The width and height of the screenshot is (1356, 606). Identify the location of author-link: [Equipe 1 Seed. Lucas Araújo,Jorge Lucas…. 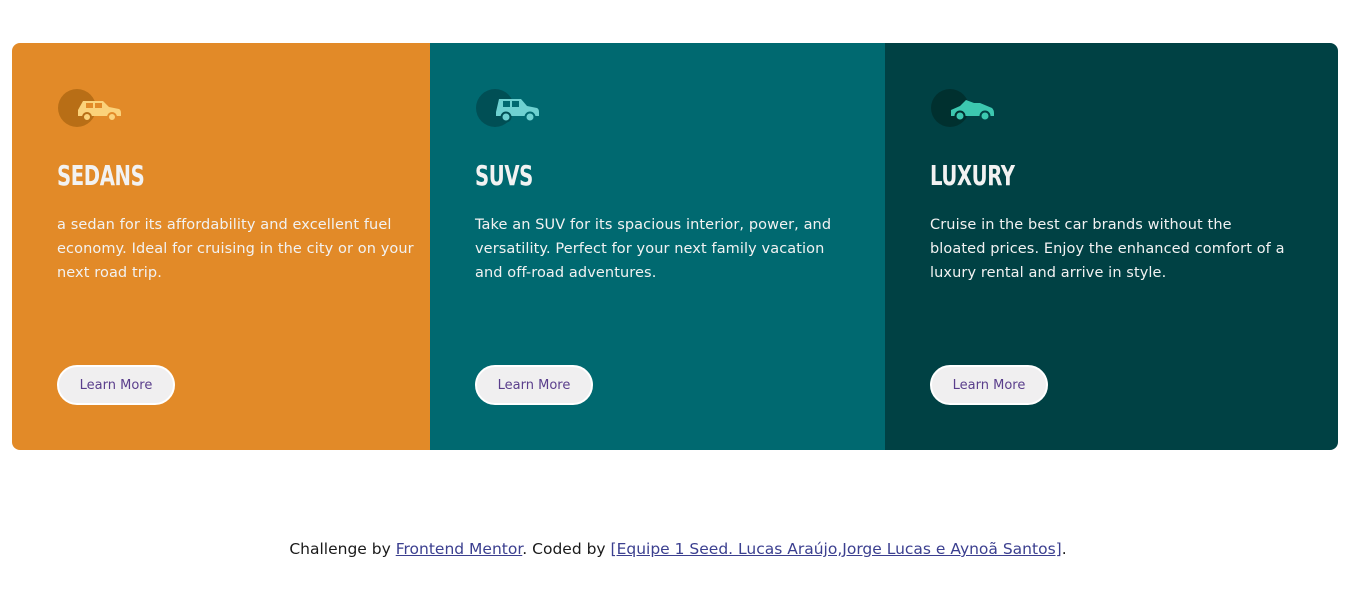
(836, 549).